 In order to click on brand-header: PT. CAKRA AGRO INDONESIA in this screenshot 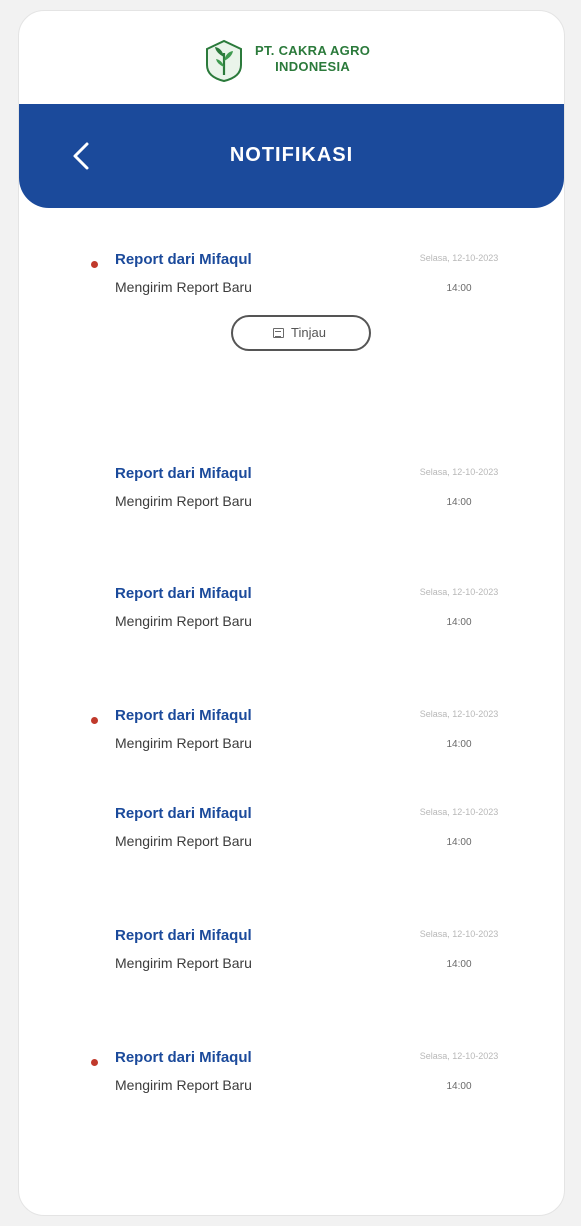, I will do `click(291, 57)`.